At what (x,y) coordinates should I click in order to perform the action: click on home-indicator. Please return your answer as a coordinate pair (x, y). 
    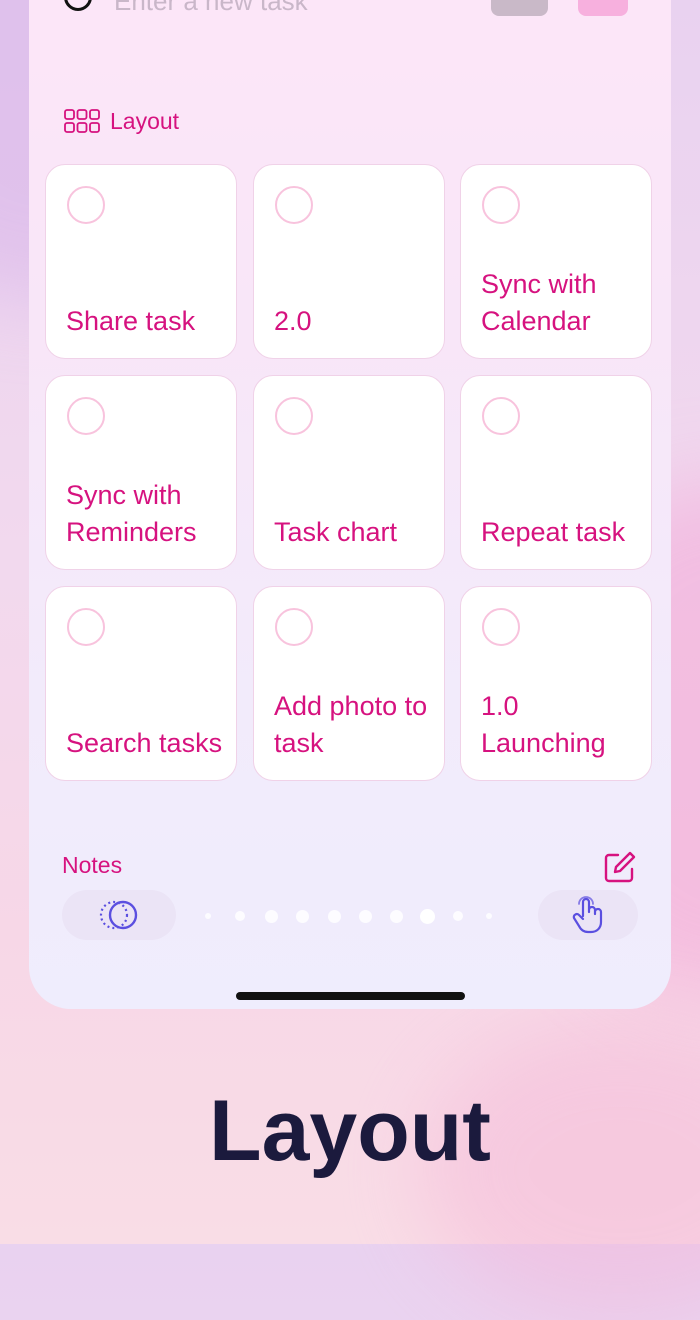
    Looking at the image, I should click on (350, 996).